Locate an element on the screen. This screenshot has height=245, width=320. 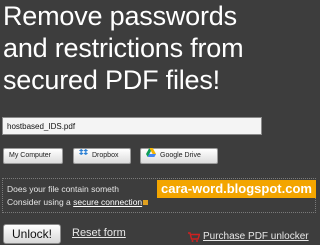
secure-connection-link: secure connection is located at coordinates (107, 202).